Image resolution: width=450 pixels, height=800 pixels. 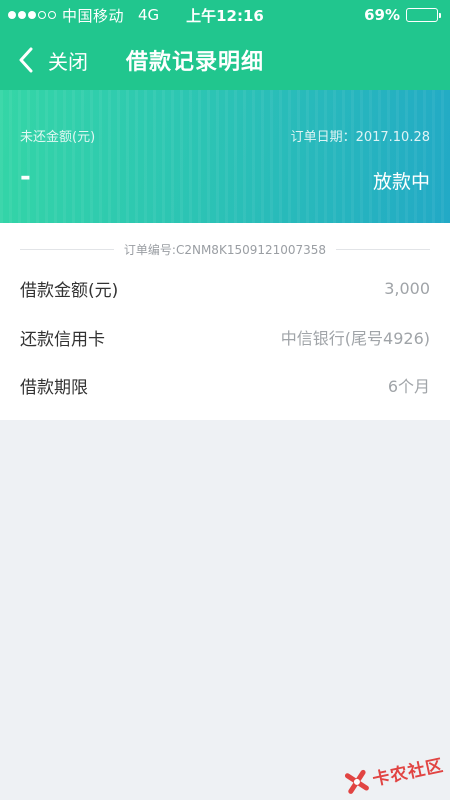 I want to click on order-number-row: 订单编号:C2NM8K1509121007358, so click(x=225, y=249).